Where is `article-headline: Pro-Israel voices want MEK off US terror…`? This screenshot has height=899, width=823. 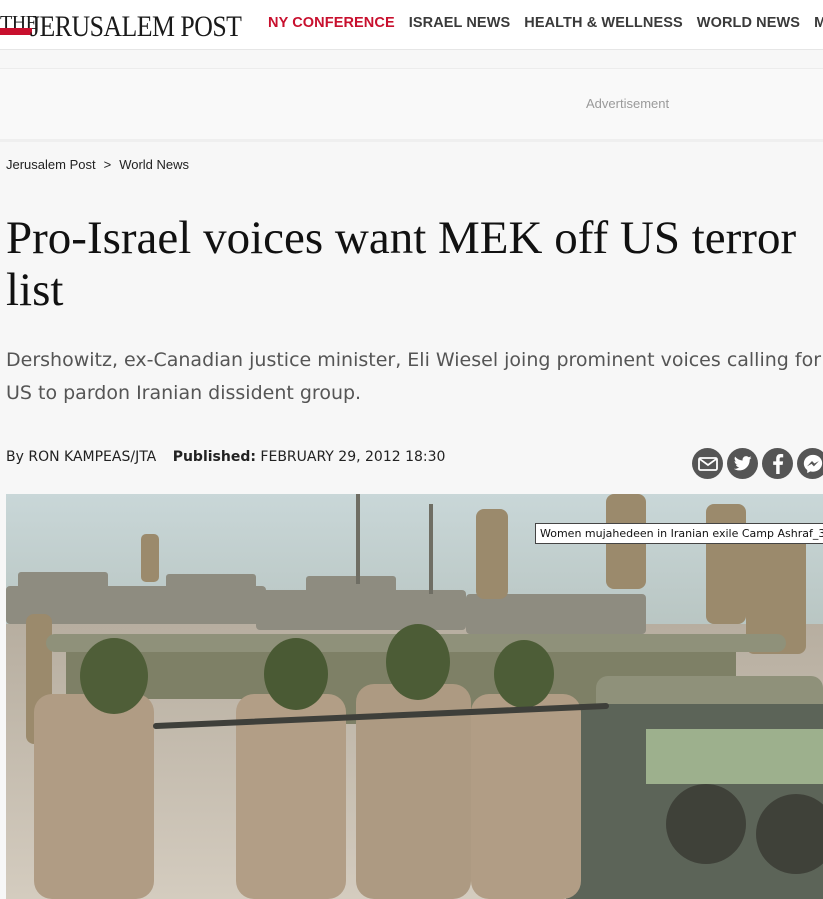
article-headline: Pro-Israel voices want MEK off US terror… is located at coordinates (401, 264).